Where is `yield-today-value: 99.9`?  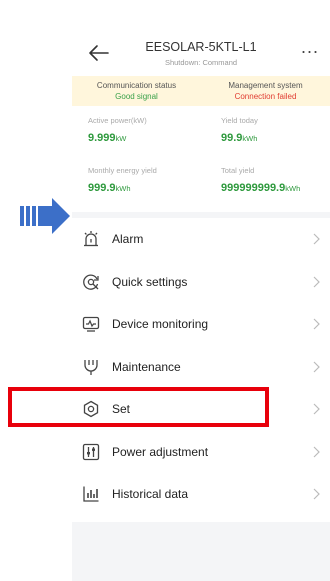 yield-today-value: 99.9 is located at coordinates (232, 138).